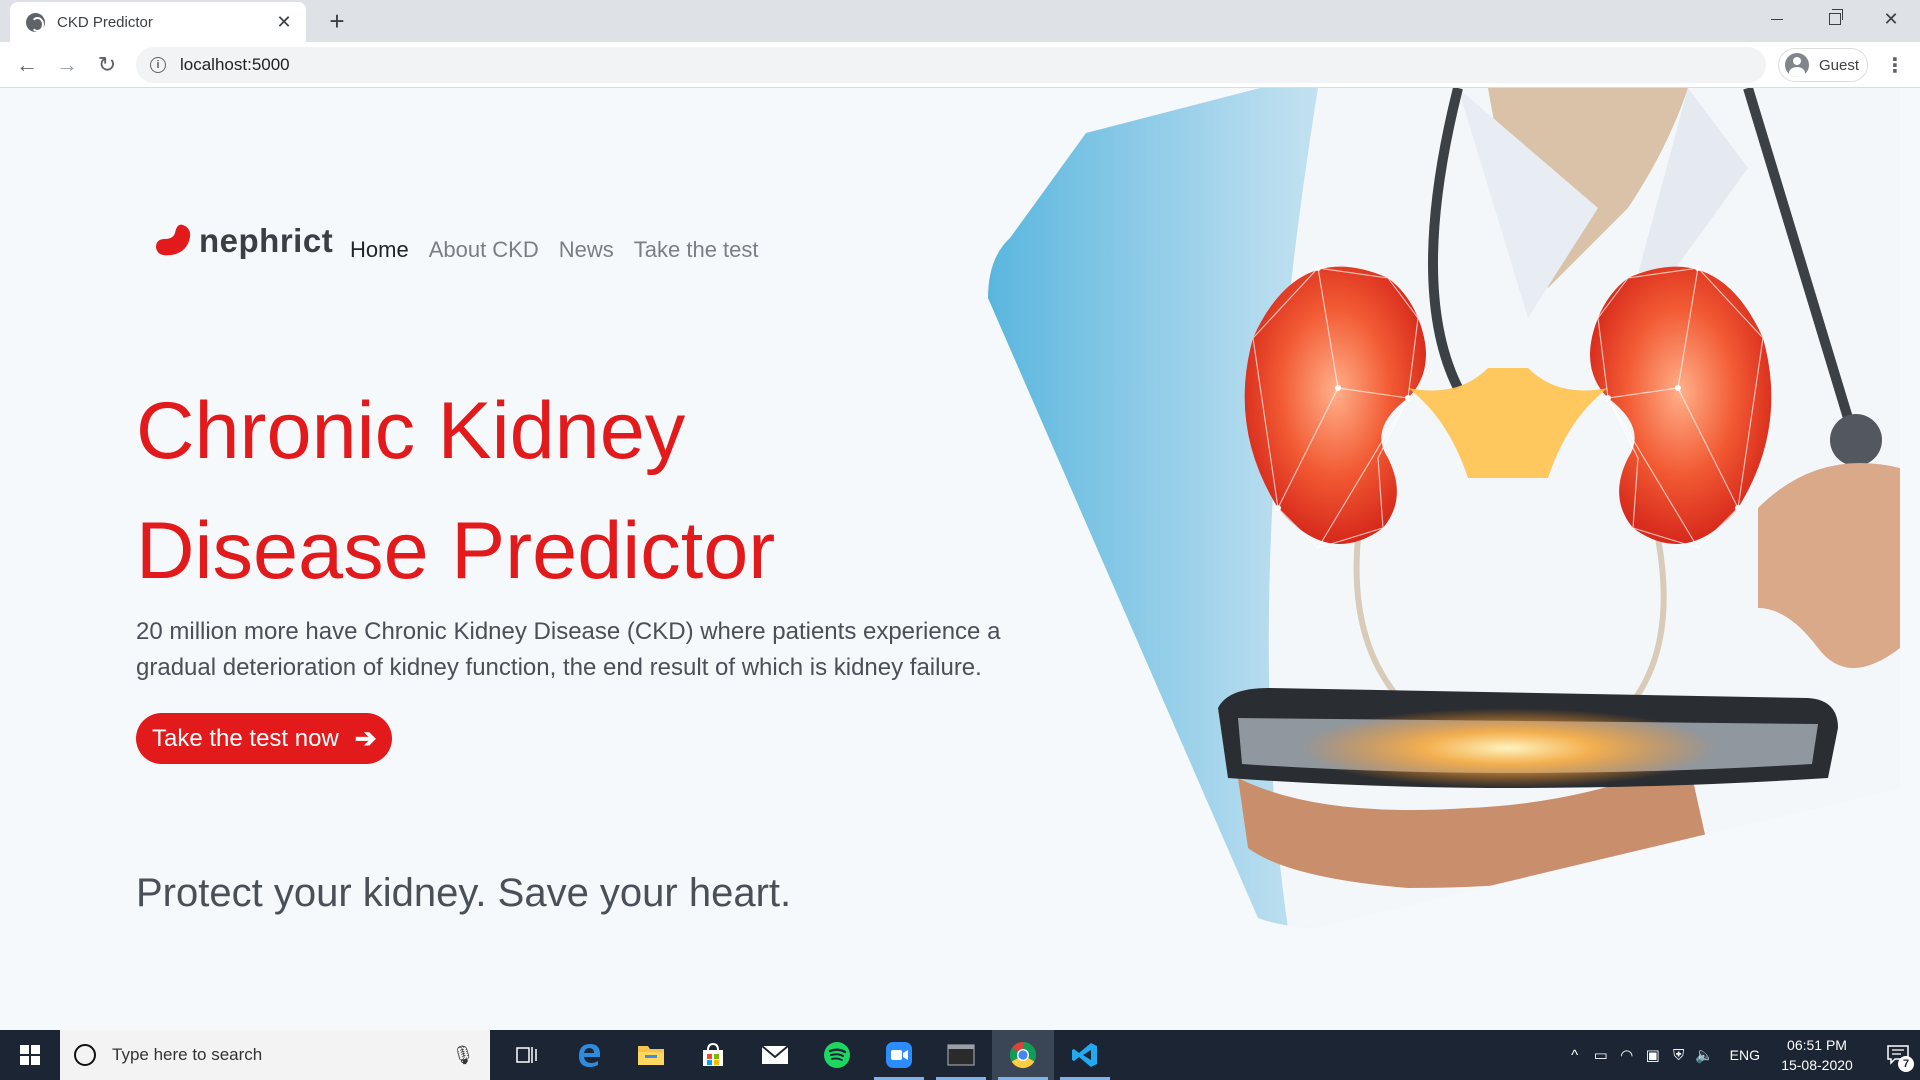 Image resolution: width=1920 pixels, height=1080 pixels. Describe the element at coordinates (527, 1055) in the screenshot. I see `task-view-icon` at that location.